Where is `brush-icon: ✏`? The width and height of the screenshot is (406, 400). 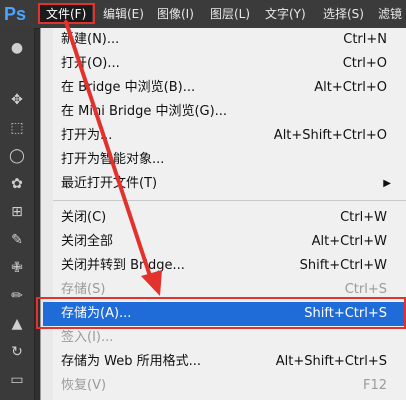
brush-icon: ✏ is located at coordinates (17, 296).